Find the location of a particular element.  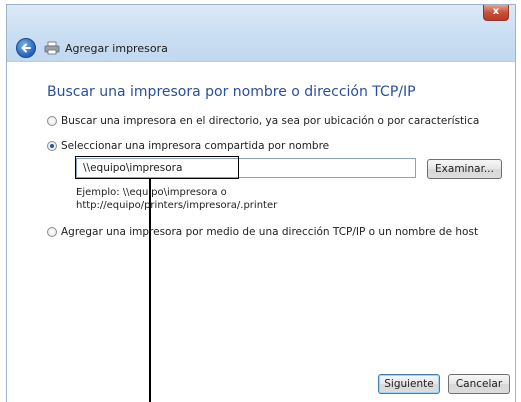

back-button is located at coordinates (26, 48).